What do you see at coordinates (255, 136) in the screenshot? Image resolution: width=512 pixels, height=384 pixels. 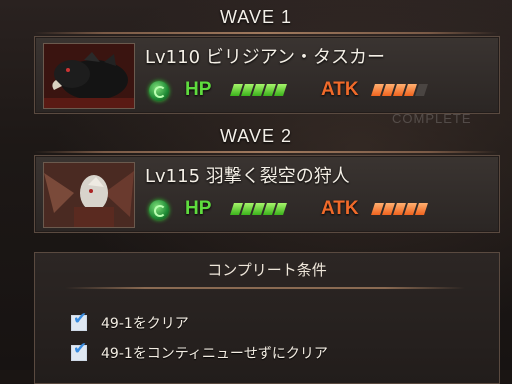 I see `wave-2-label: WAVE 2` at bounding box center [255, 136].